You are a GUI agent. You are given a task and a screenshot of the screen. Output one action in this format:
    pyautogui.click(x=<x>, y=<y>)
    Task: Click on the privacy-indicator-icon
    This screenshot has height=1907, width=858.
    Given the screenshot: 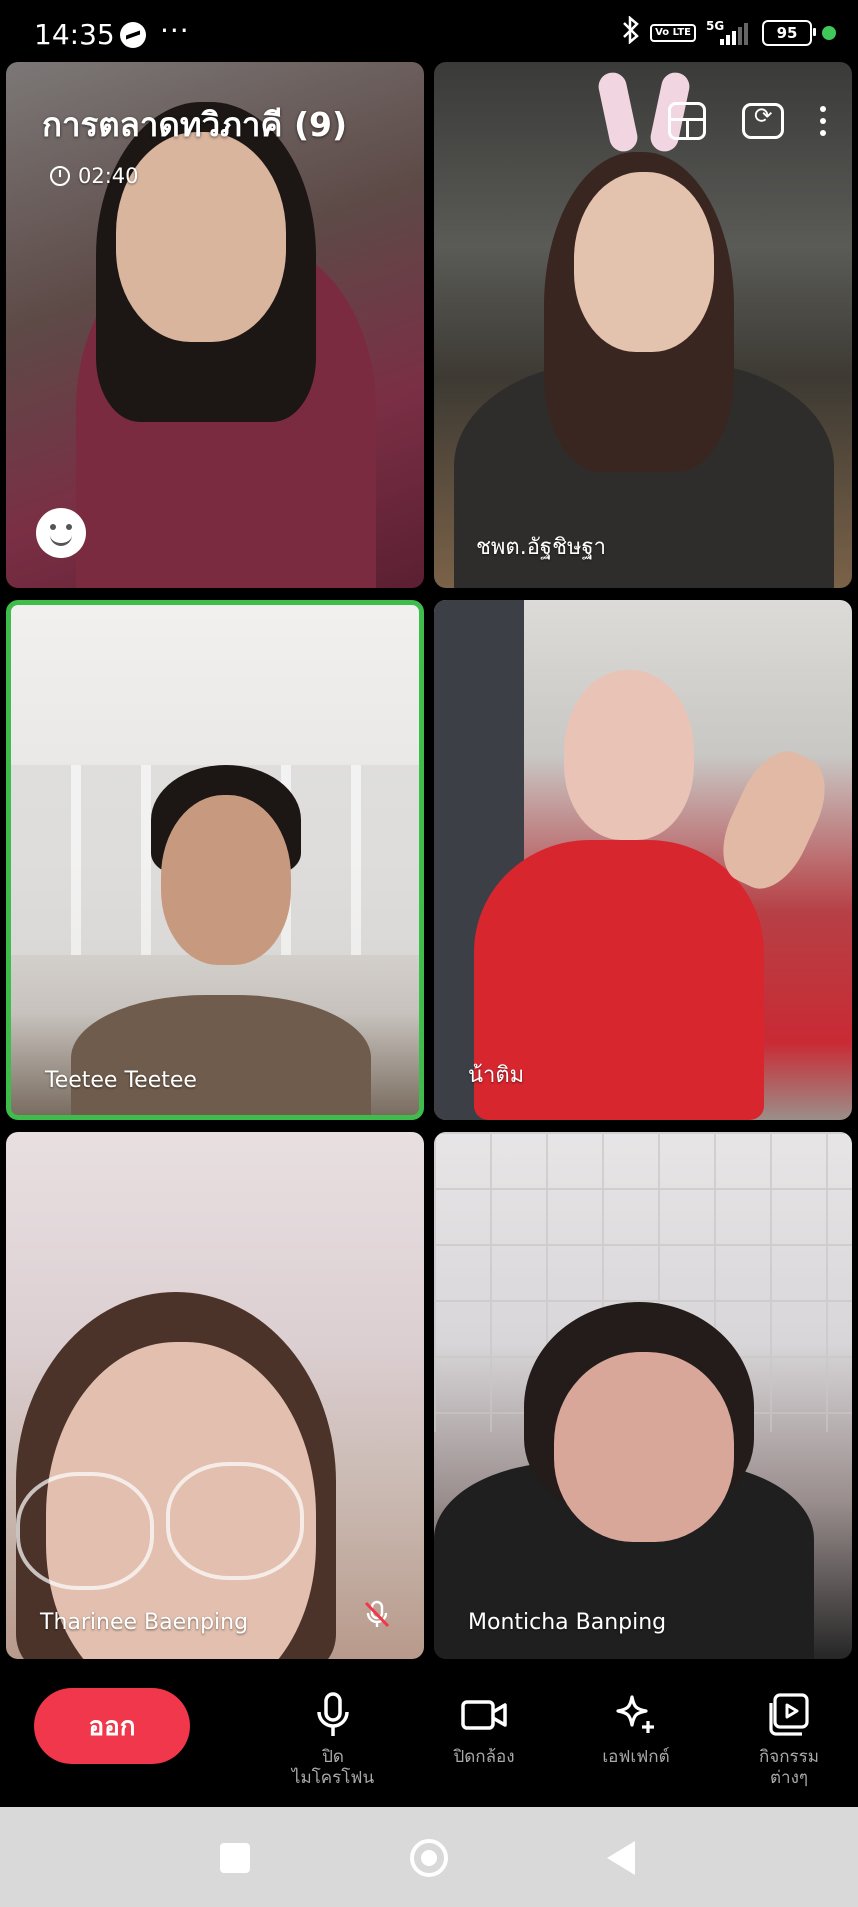 What is the action you would take?
    pyautogui.click(x=829, y=33)
    